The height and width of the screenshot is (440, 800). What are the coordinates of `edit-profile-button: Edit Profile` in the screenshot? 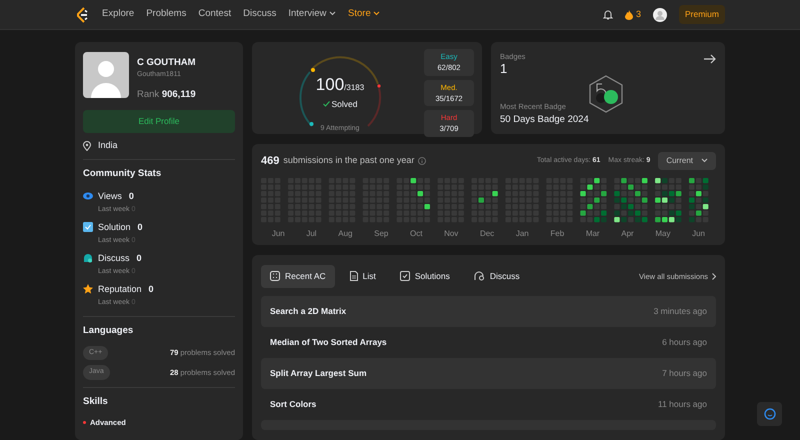 It's located at (159, 121).